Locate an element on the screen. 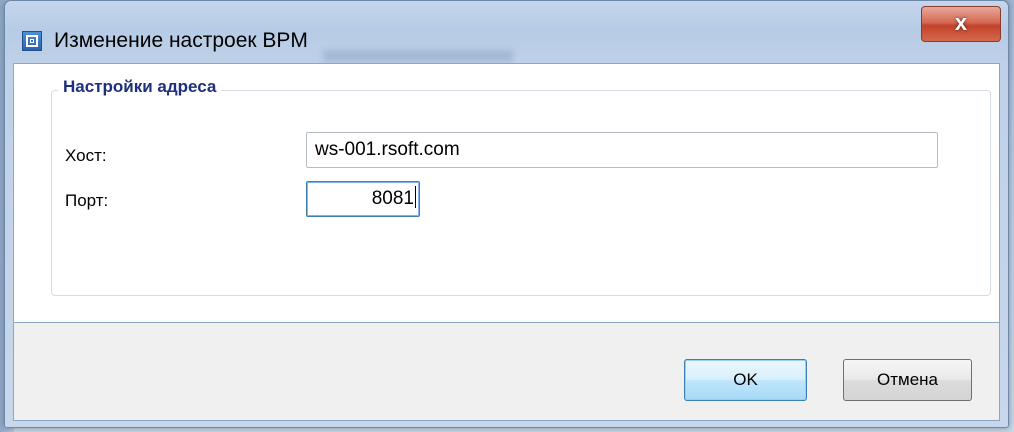 Image resolution: width=1014 pixels, height=432 pixels. text-caret is located at coordinates (415, 197).